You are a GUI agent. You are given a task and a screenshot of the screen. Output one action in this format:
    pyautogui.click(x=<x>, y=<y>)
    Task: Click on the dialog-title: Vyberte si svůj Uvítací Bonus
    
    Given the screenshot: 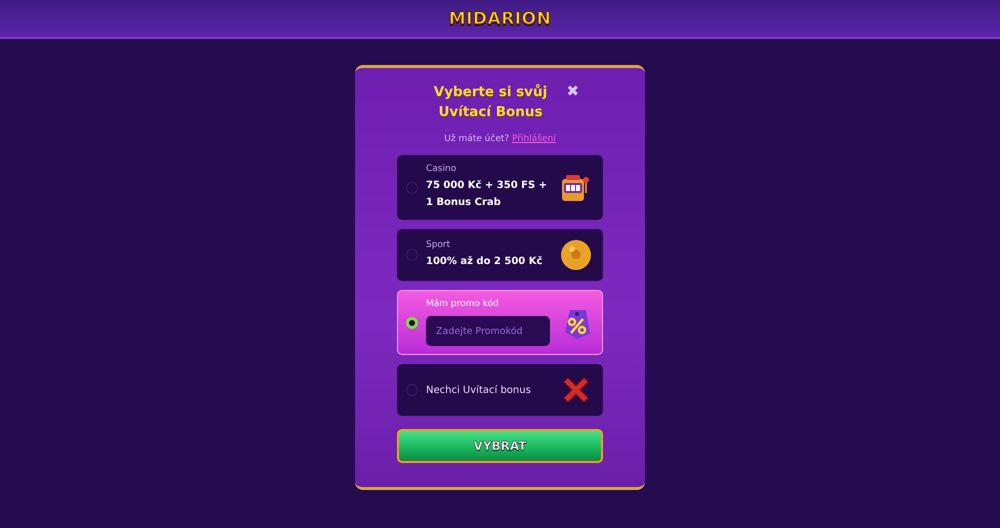 What is the action you would take?
    pyautogui.click(x=490, y=102)
    